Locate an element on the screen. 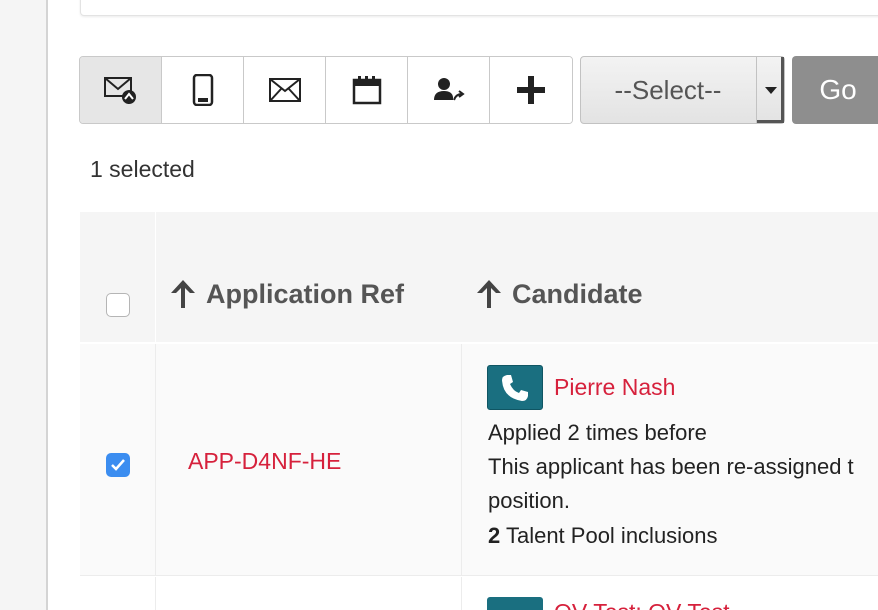 The height and width of the screenshot is (610, 878). column-label: Candidate is located at coordinates (577, 293).